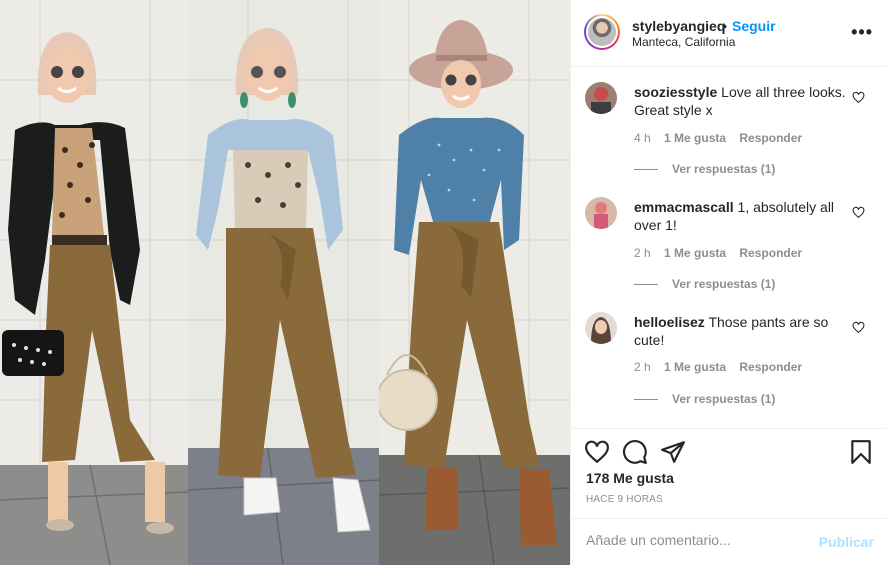 This screenshot has height=565, width=886. I want to click on post-location: Manteca, California, so click(683, 42).